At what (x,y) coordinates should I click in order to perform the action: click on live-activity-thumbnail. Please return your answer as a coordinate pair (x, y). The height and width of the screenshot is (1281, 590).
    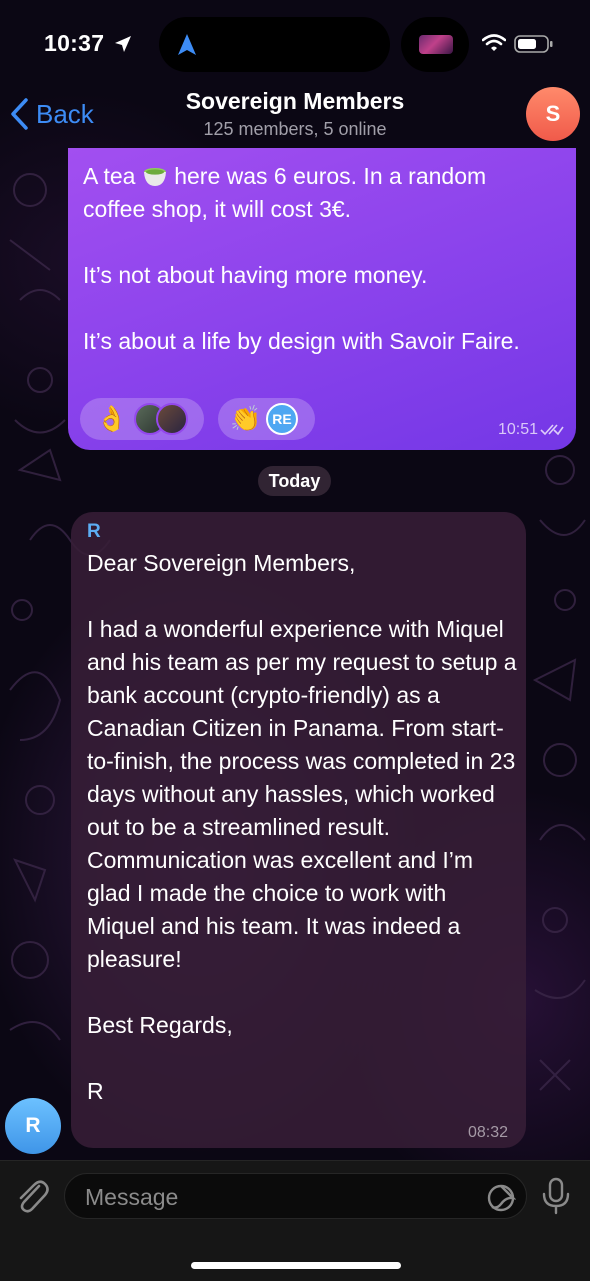
    Looking at the image, I should click on (436, 44).